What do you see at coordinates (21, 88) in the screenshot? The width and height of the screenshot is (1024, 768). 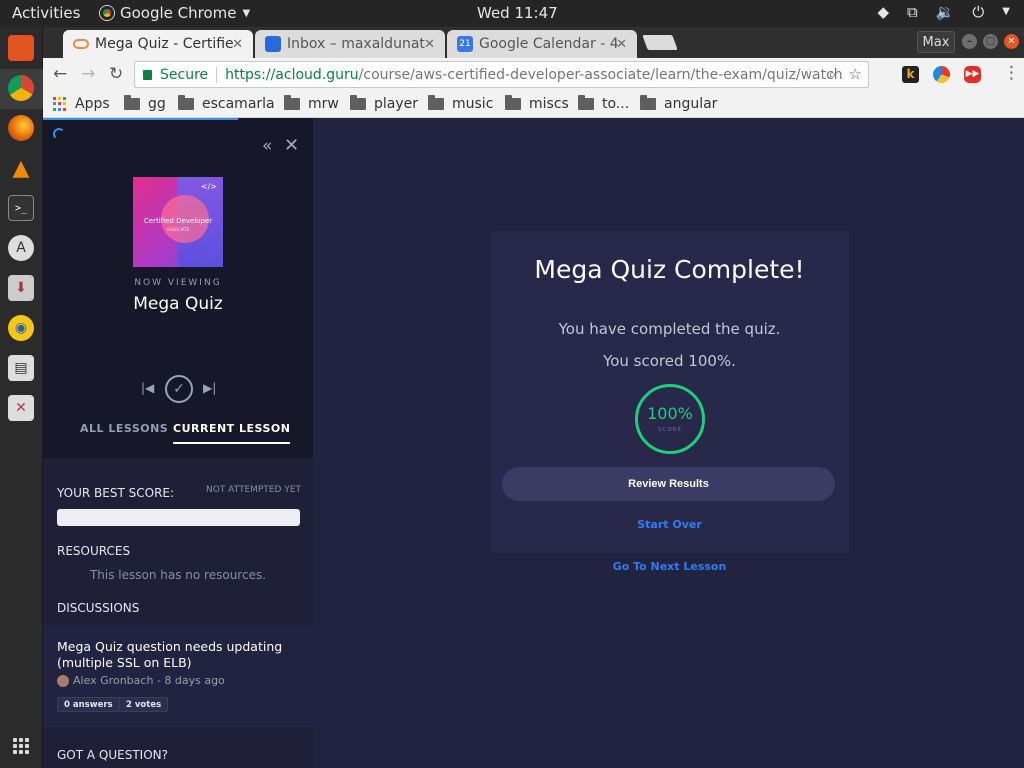 I see `chrome-dock-icon` at bounding box center [21, 88].